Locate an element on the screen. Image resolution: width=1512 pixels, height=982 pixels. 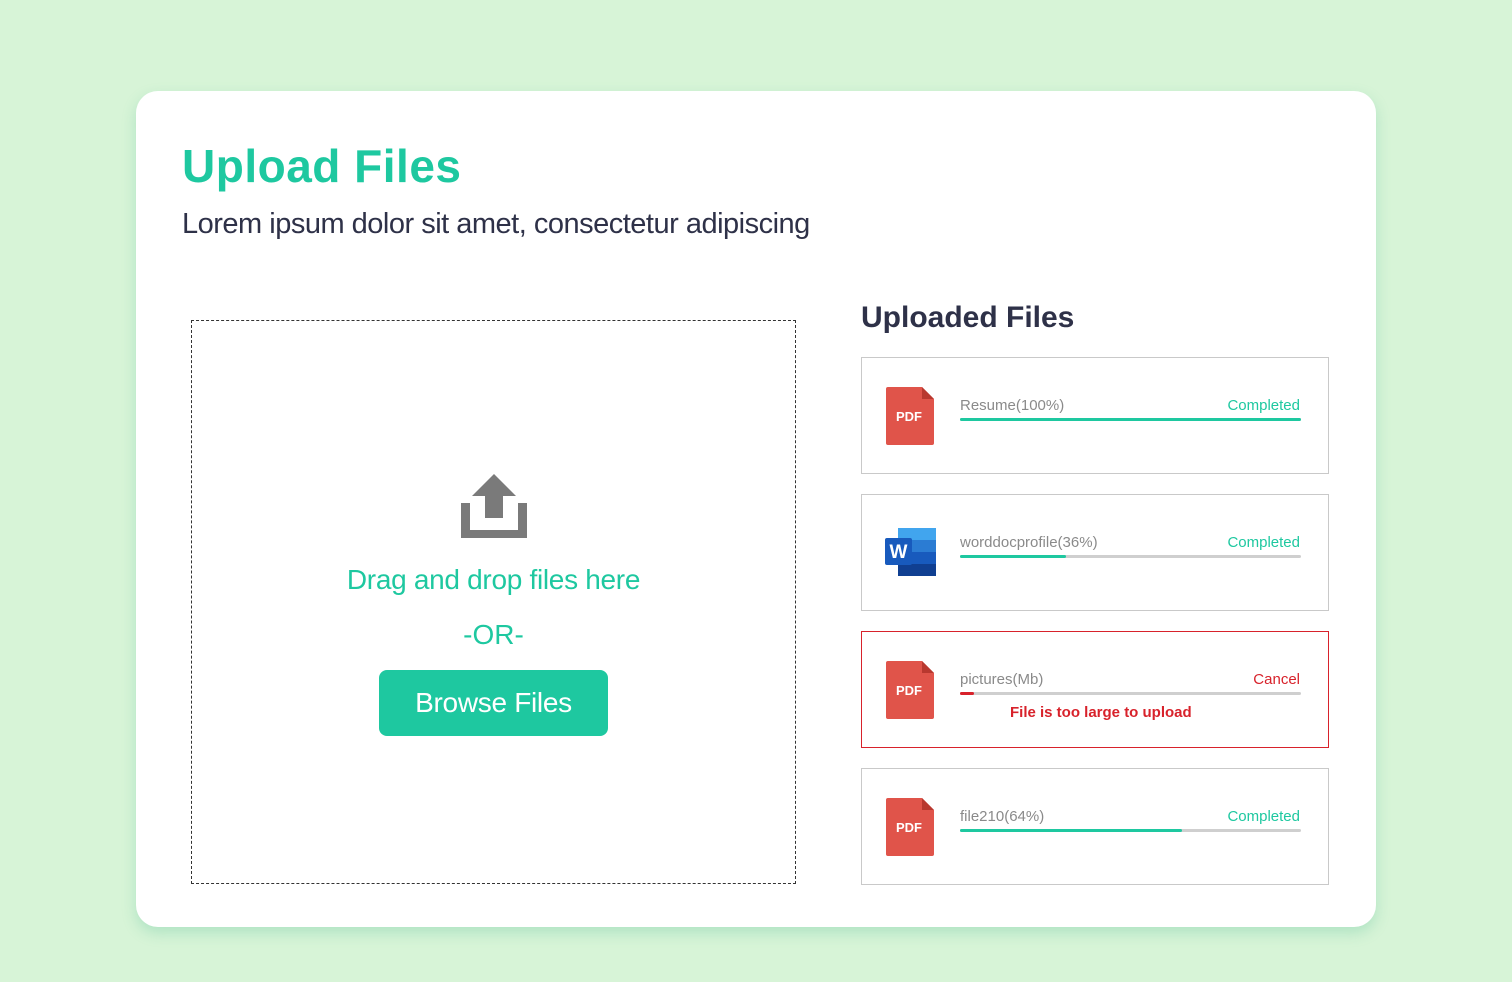
file-item: W worddocprofile(36%) Completed is located at coordinates (1095, 552).